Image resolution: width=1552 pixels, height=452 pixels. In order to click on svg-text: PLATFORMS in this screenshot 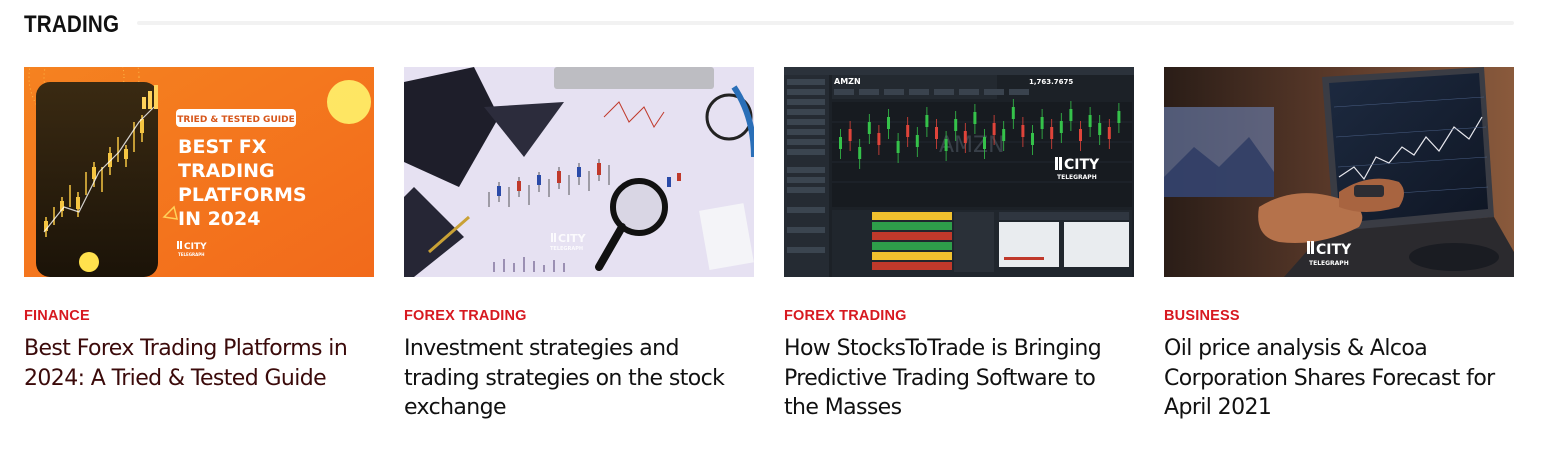, I will do `click(242, 195)`.